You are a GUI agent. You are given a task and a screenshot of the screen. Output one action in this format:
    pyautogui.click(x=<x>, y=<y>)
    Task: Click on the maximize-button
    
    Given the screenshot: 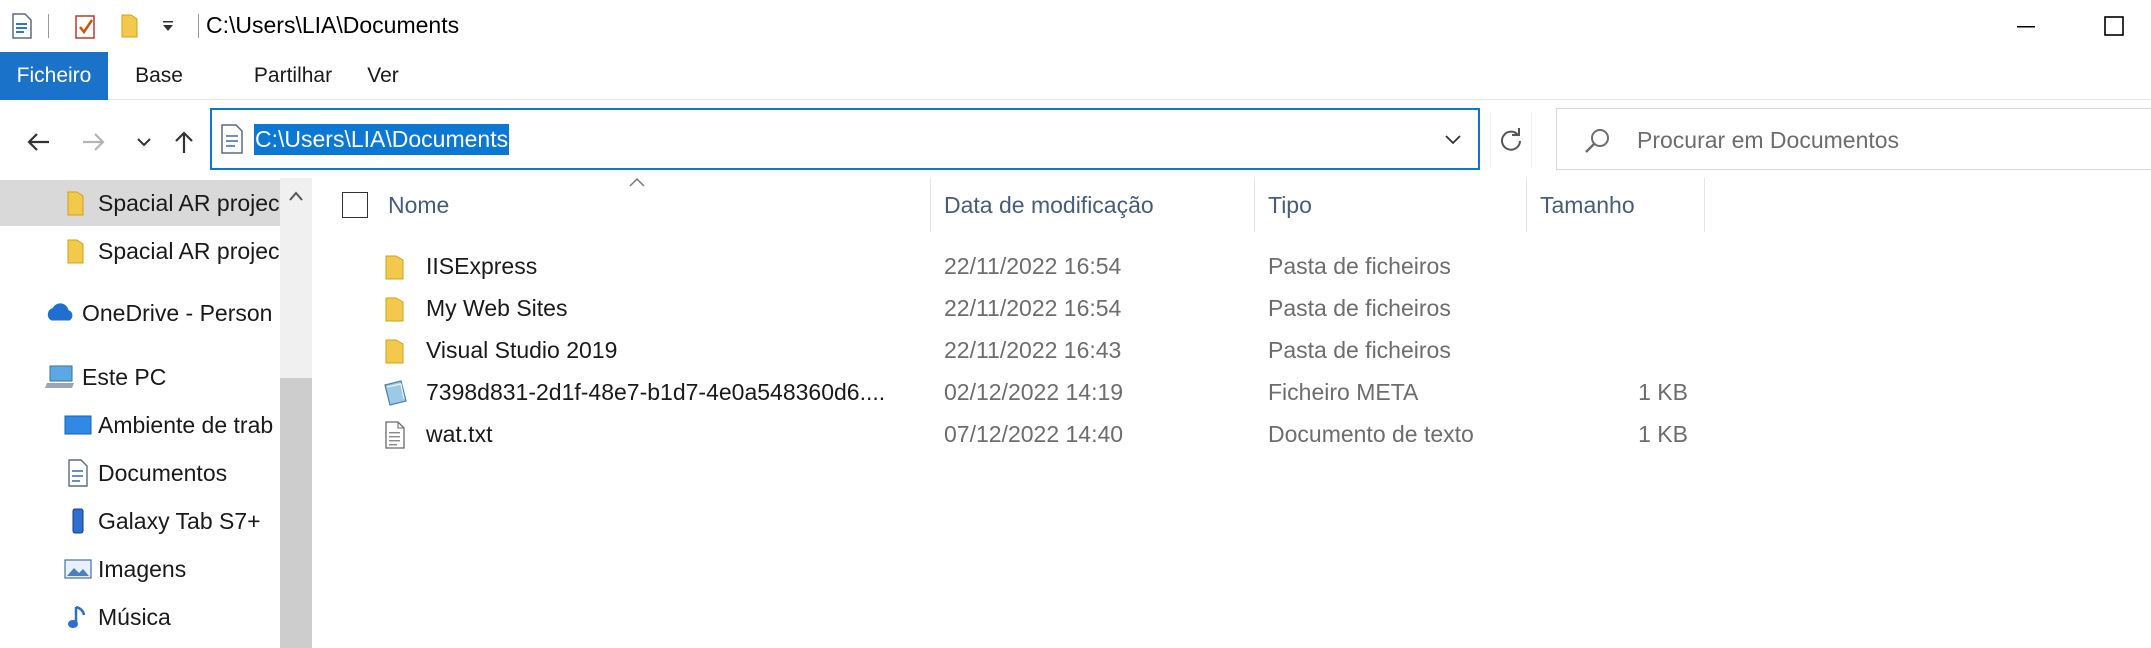 What is the action you would take?
    pyautogui.click(x=2109, y=26)
    